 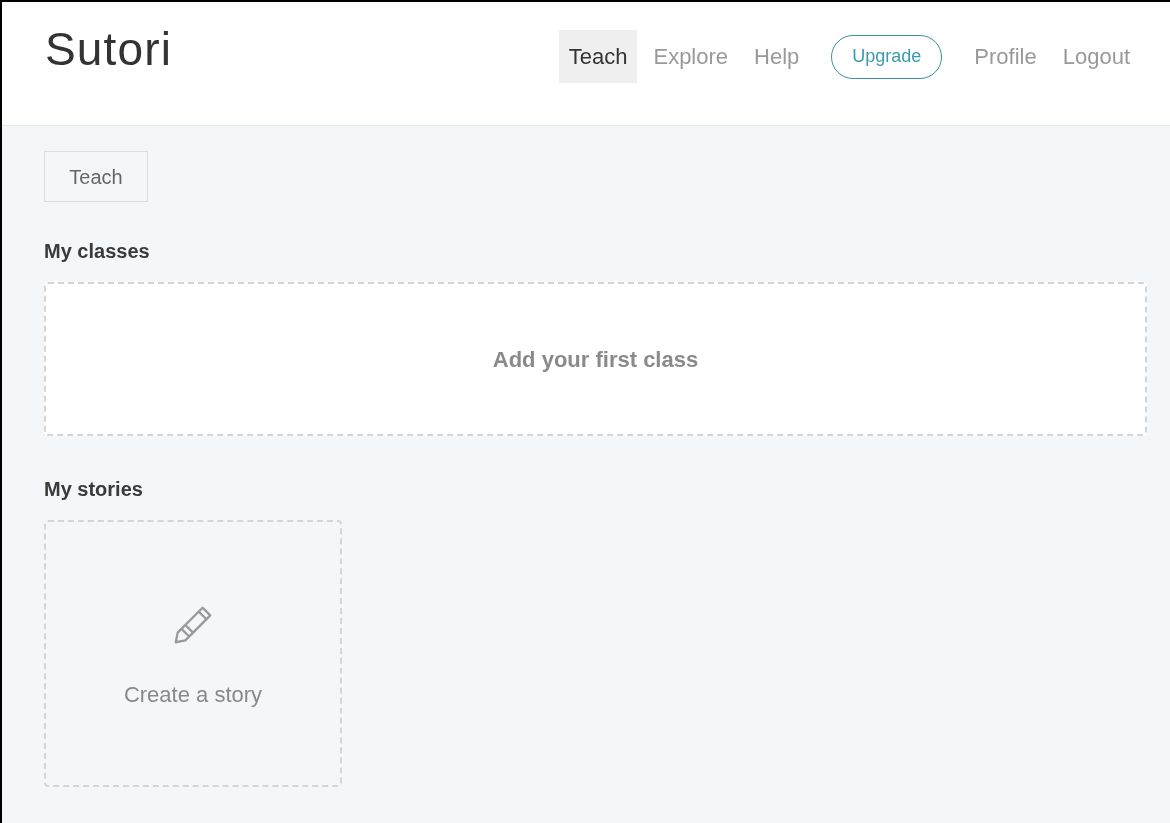 What do you see at coordinates (193, 695) in the screenshot?
I see `create-story-label: Create a story` at bounding box center [193, 695].